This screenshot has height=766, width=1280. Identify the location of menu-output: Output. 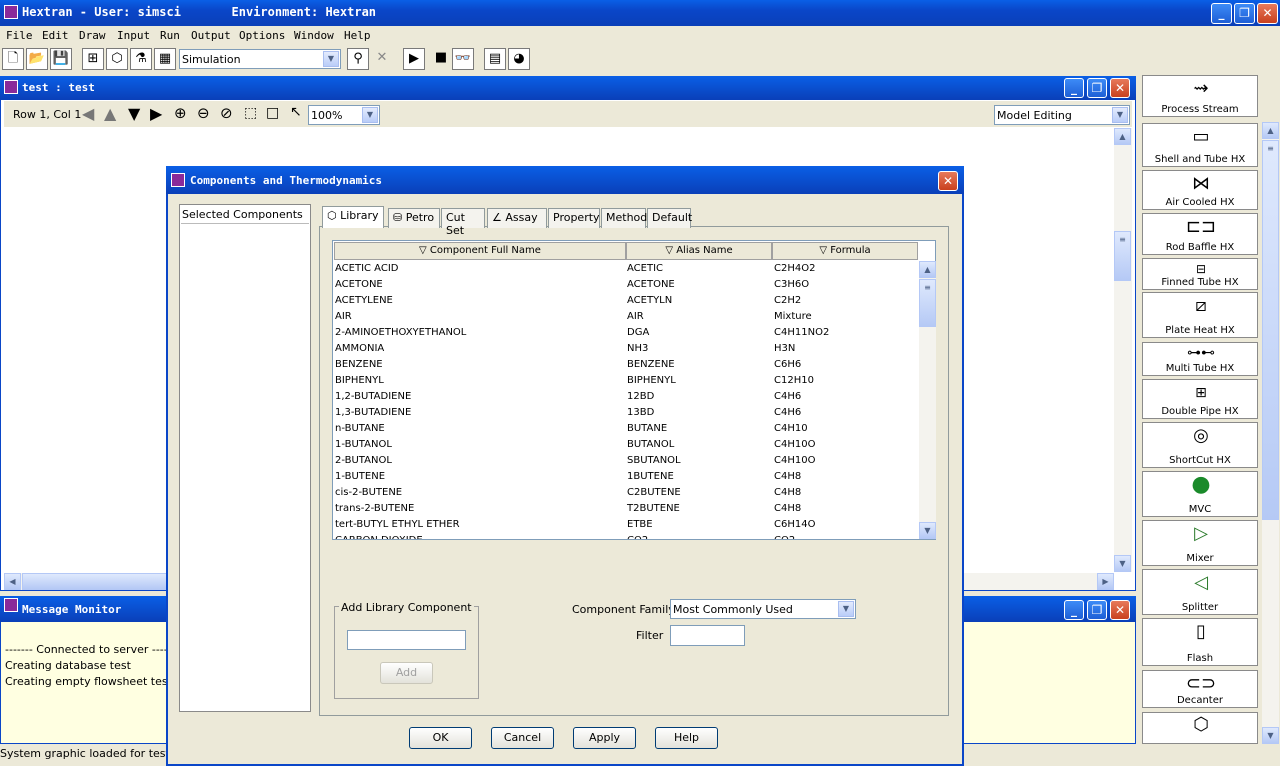
(211, 35).